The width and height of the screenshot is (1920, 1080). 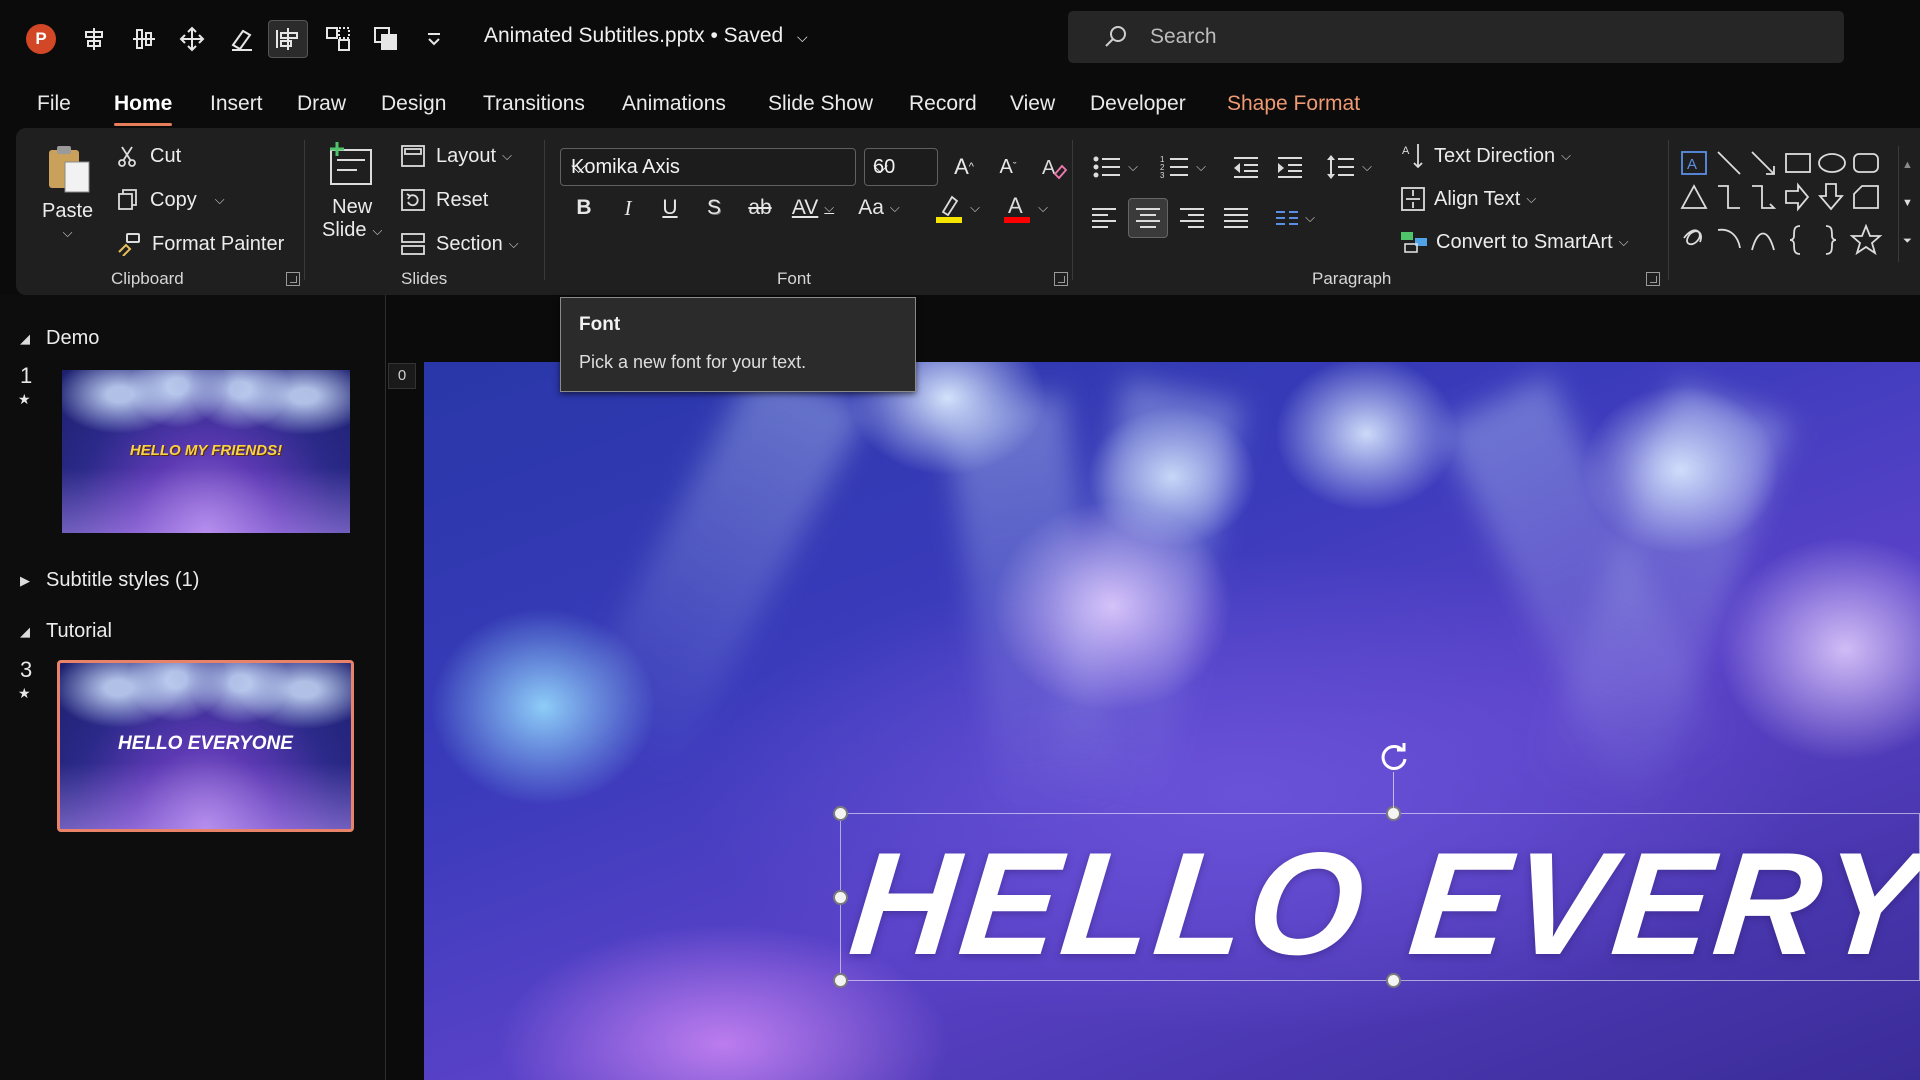 What do you see at coordinates (964, 167) in the screenshot?
I see `grow-font-icon: A ^` at bounding box center [964, 167].